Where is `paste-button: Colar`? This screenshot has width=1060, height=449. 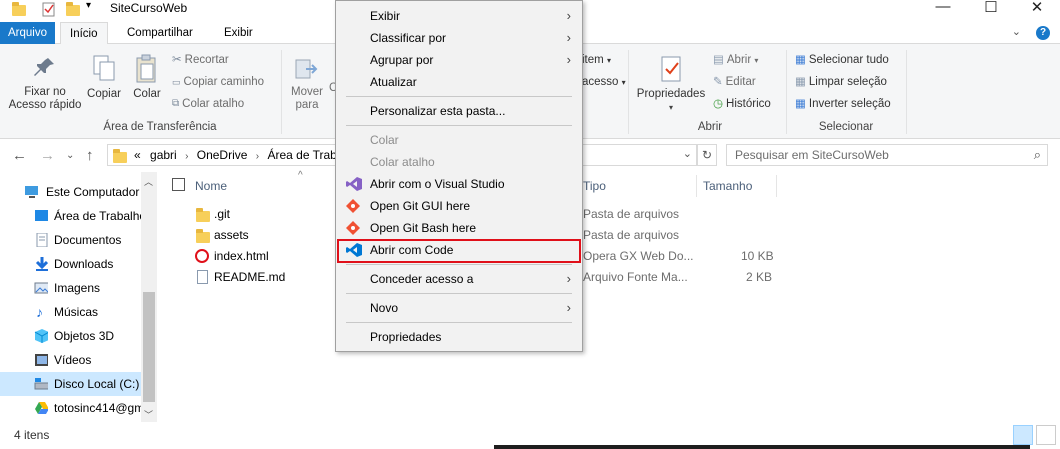 paste-button: Colar is located at coordinates (147, 77).